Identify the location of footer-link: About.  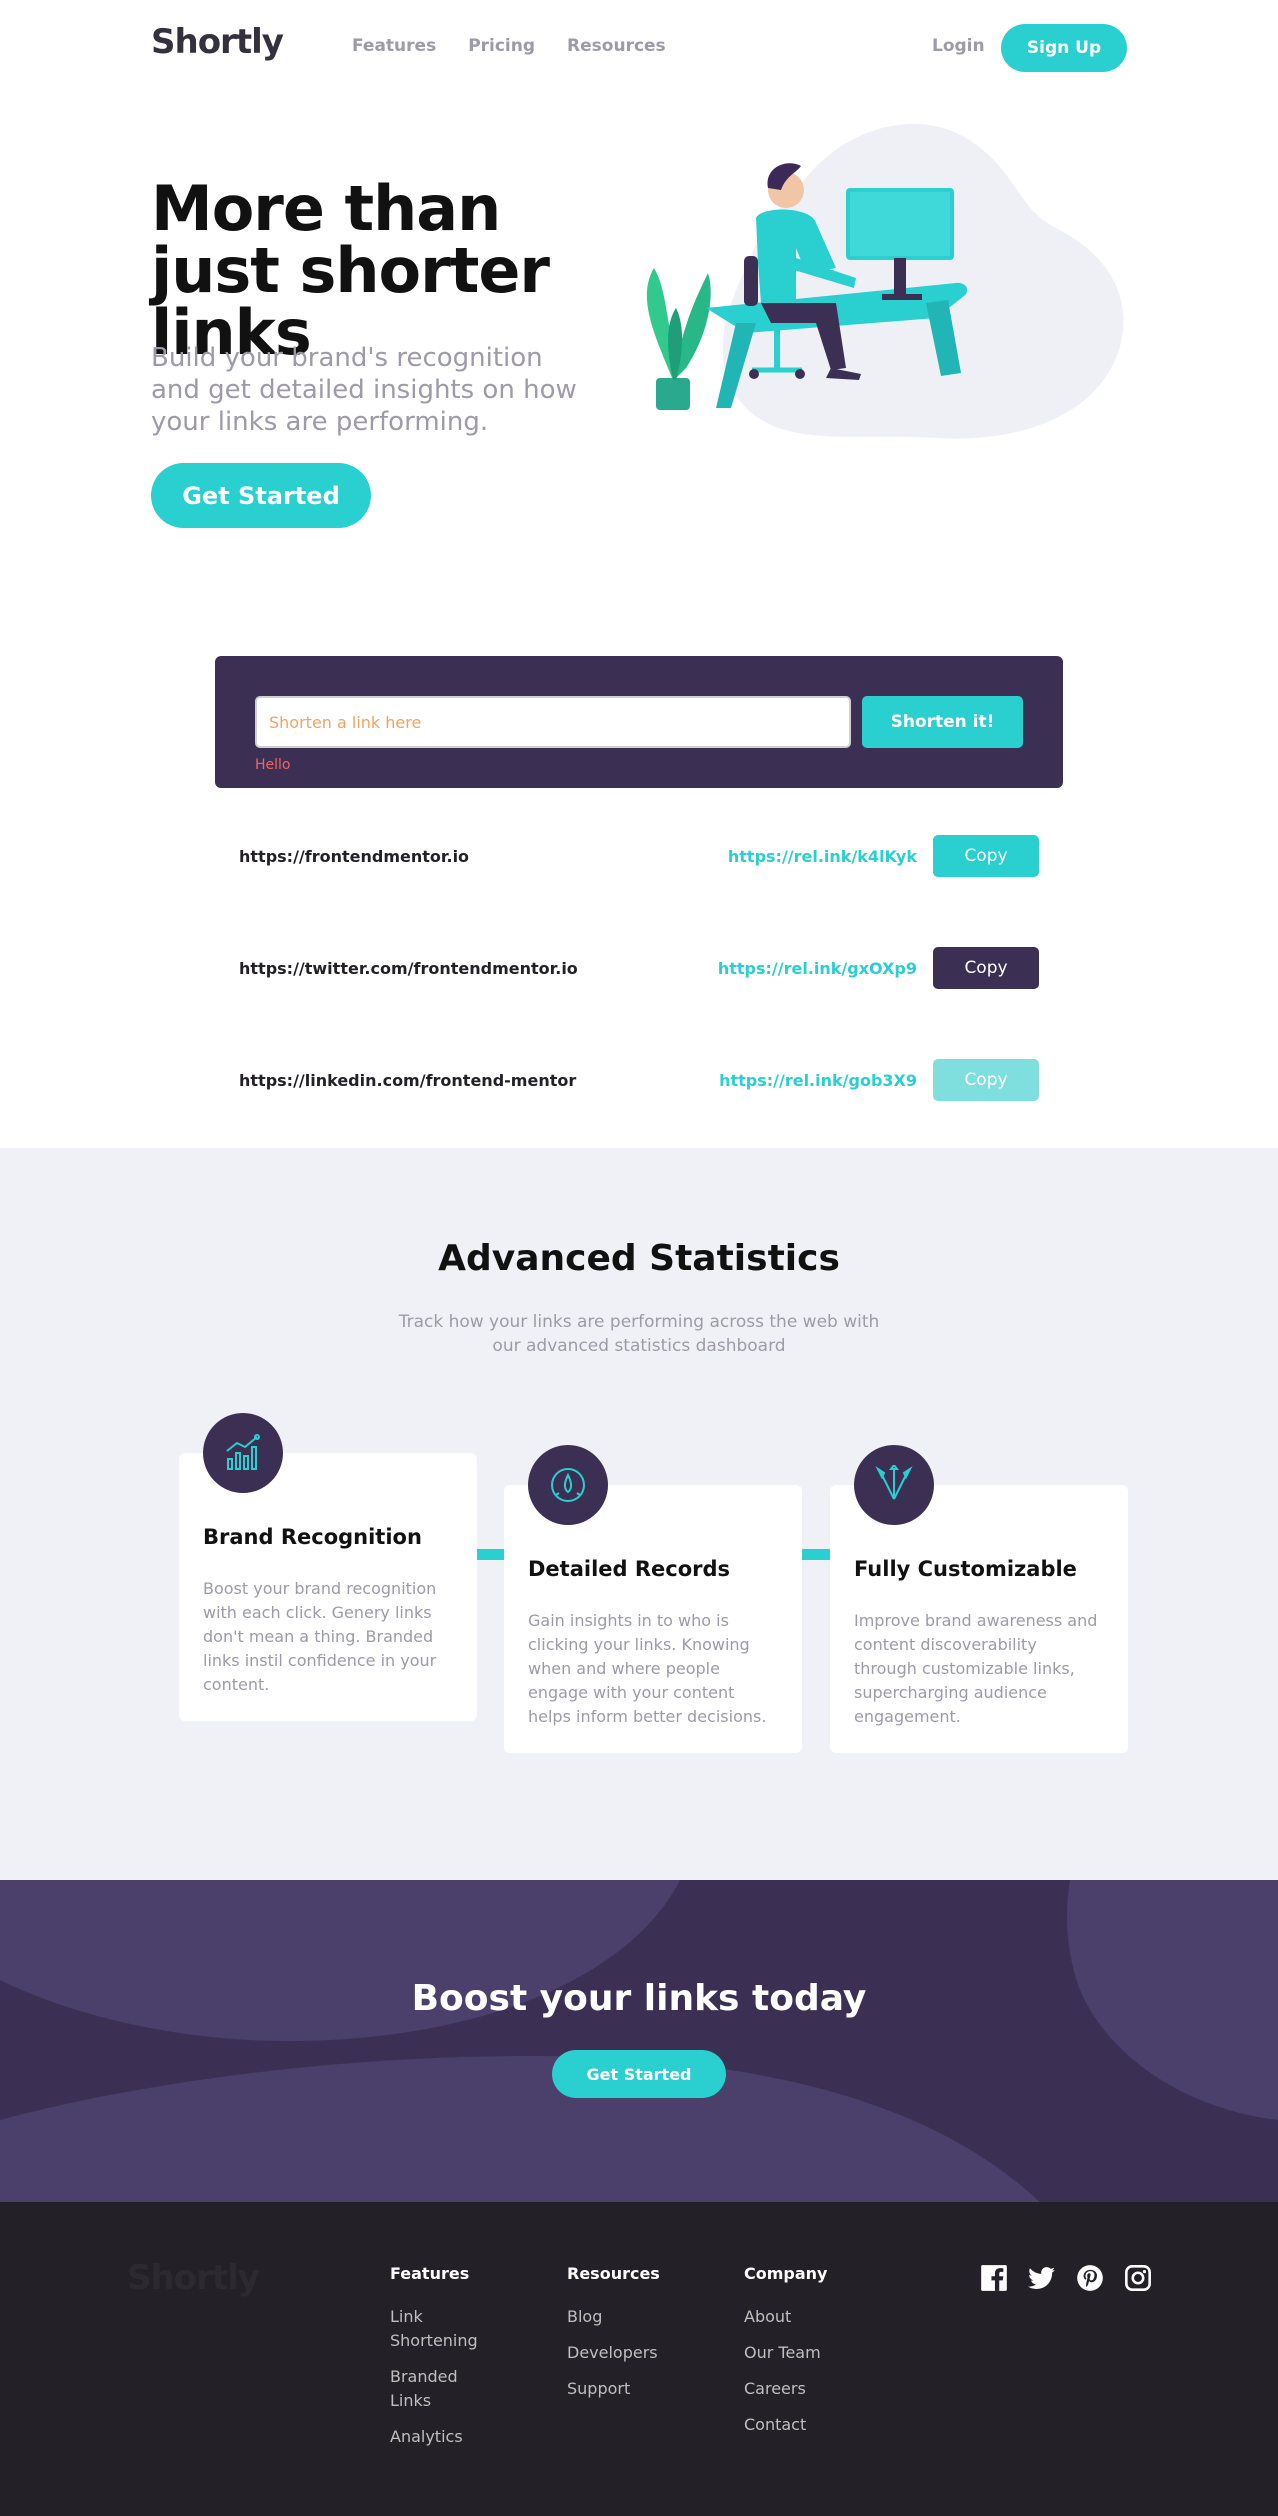
(794, 2317).